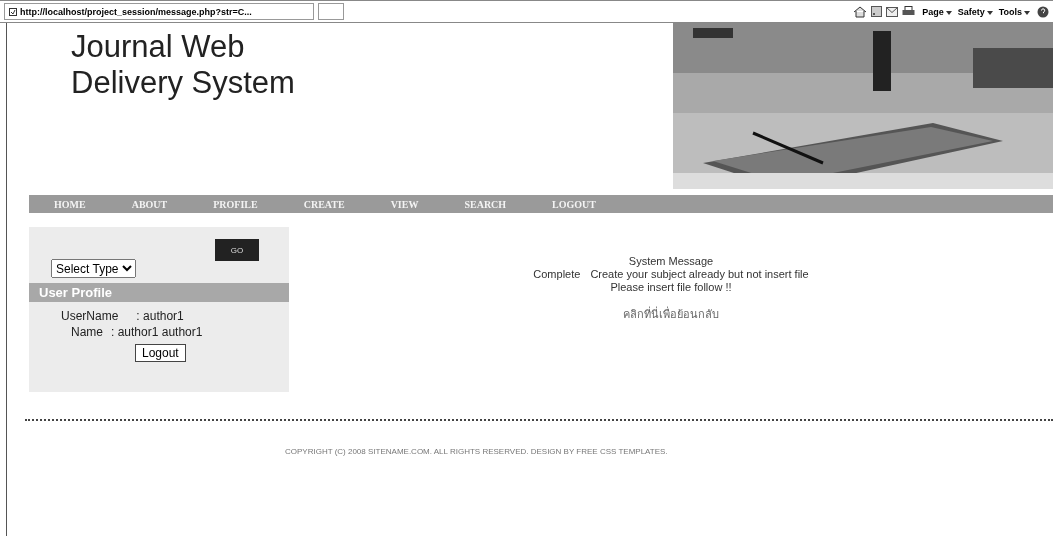 This screenshot has width=1053, height=536. Describe the element at coordinates (183, 83) in the screenshot. I see `site-title: Delivery System` at that location.